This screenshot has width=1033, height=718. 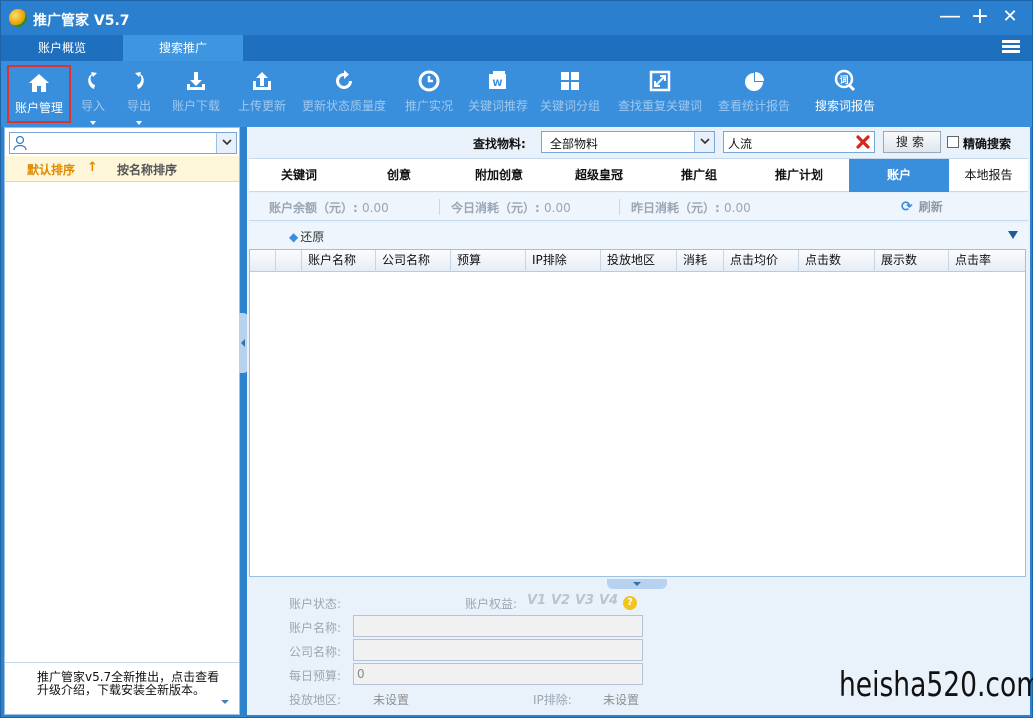 What do you see at coordinates (262, 94) in the screenshot?
I see `upload-update-button: 上传更新` at bounding box center [262, 94].